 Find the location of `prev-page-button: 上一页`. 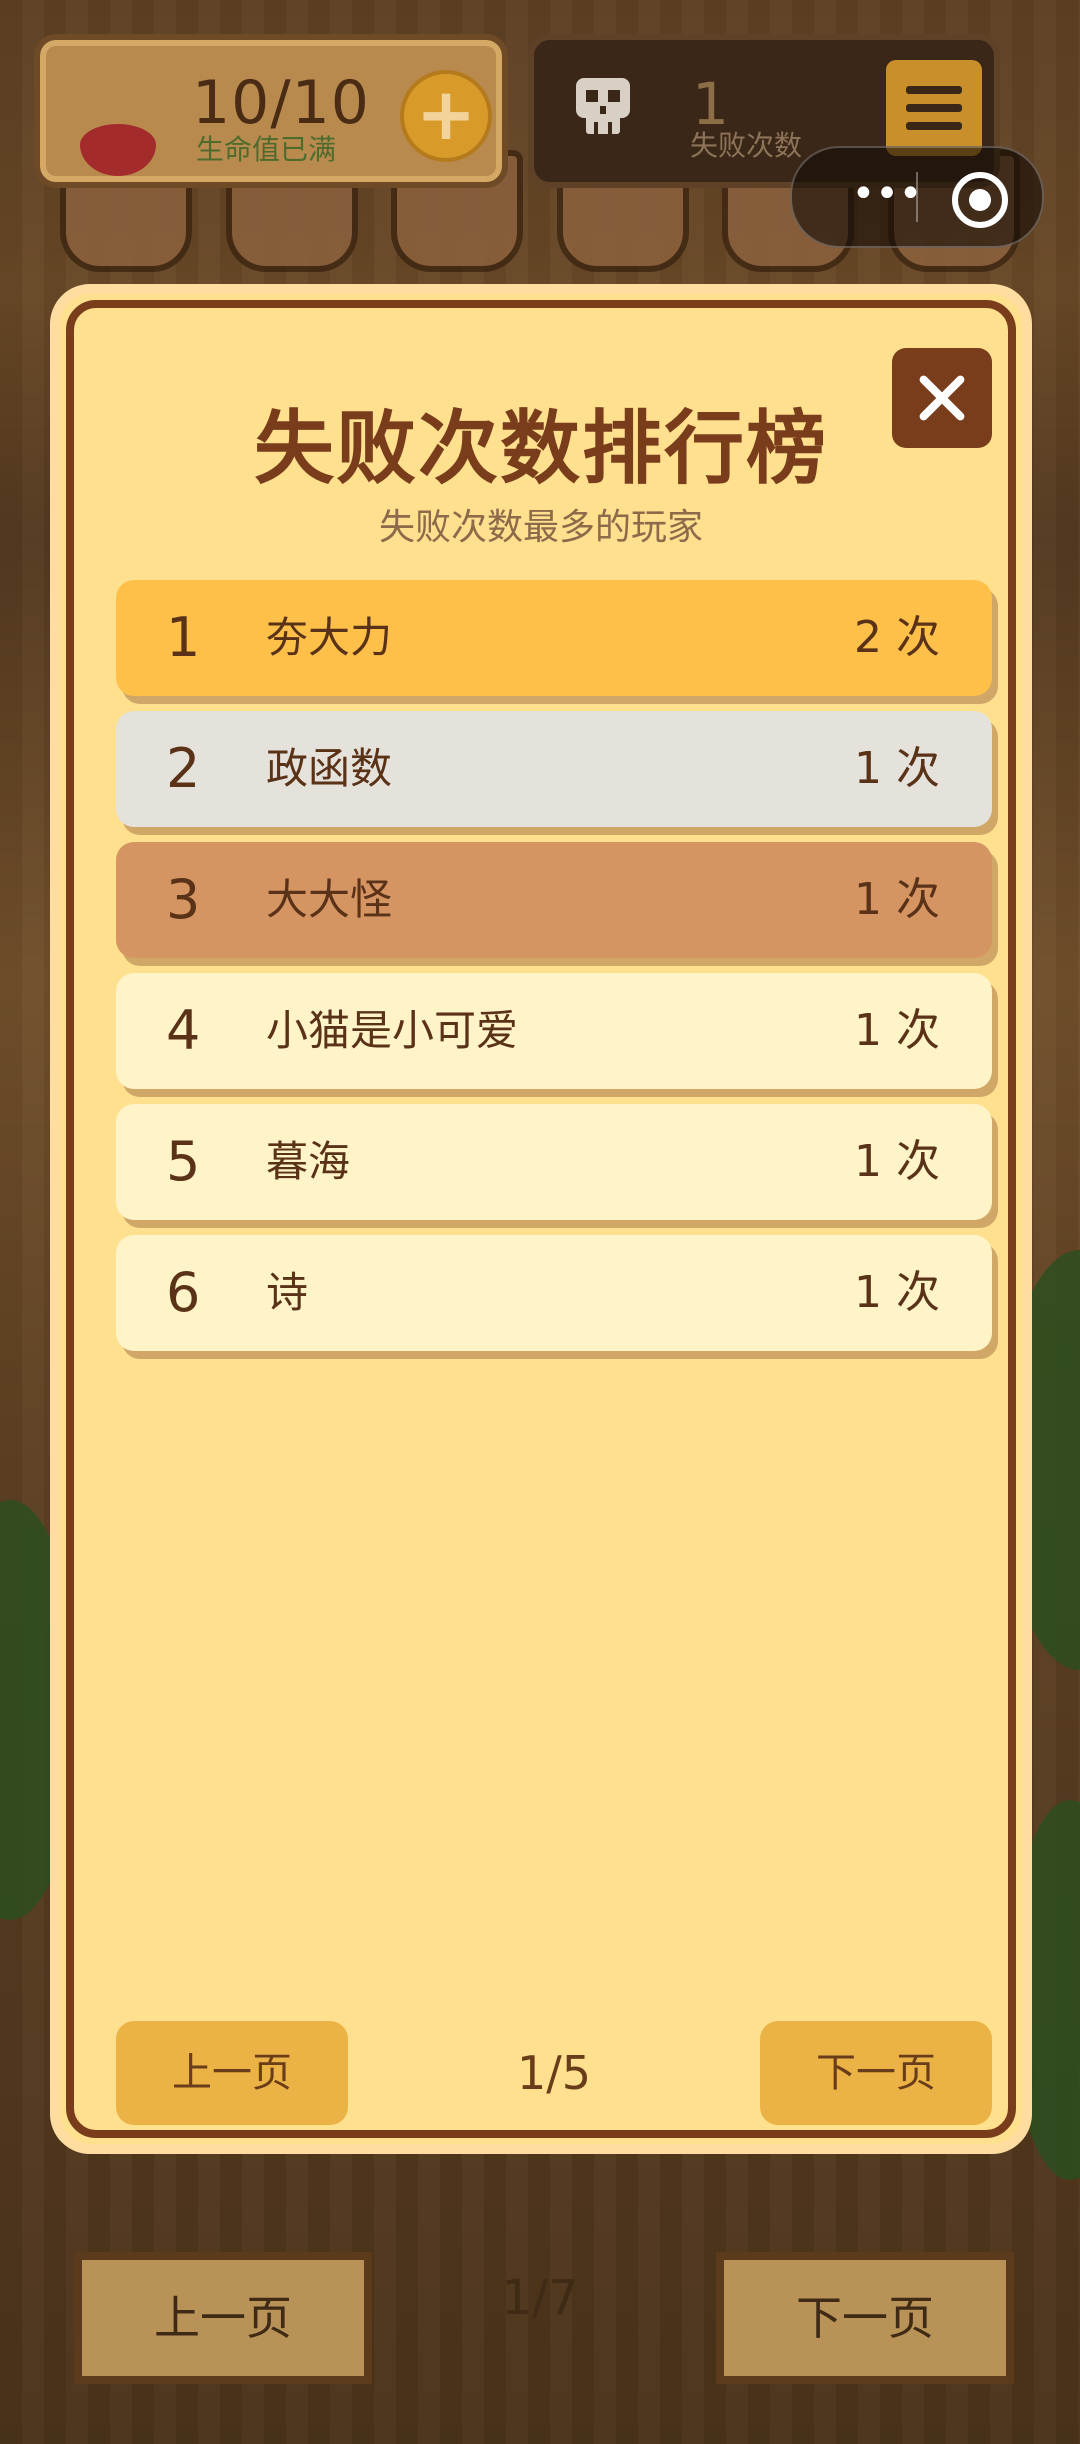

prev-page-button: 上一页 is located at coordinates (232, 2073).